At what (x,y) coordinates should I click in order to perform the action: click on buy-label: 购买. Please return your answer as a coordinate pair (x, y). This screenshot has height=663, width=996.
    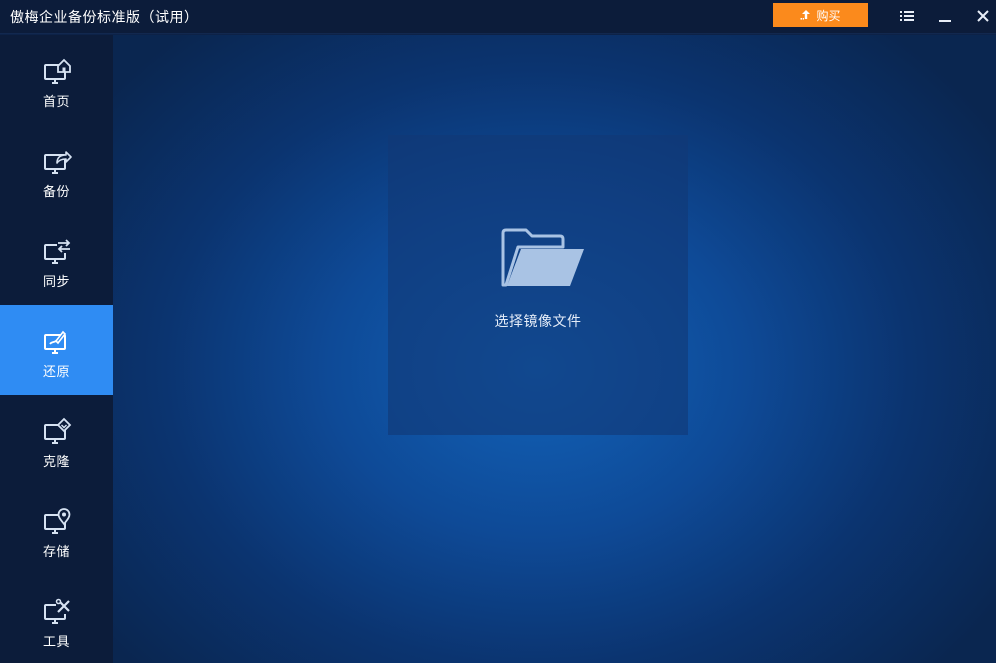
    Looking at the image, I should click on (828, 15).